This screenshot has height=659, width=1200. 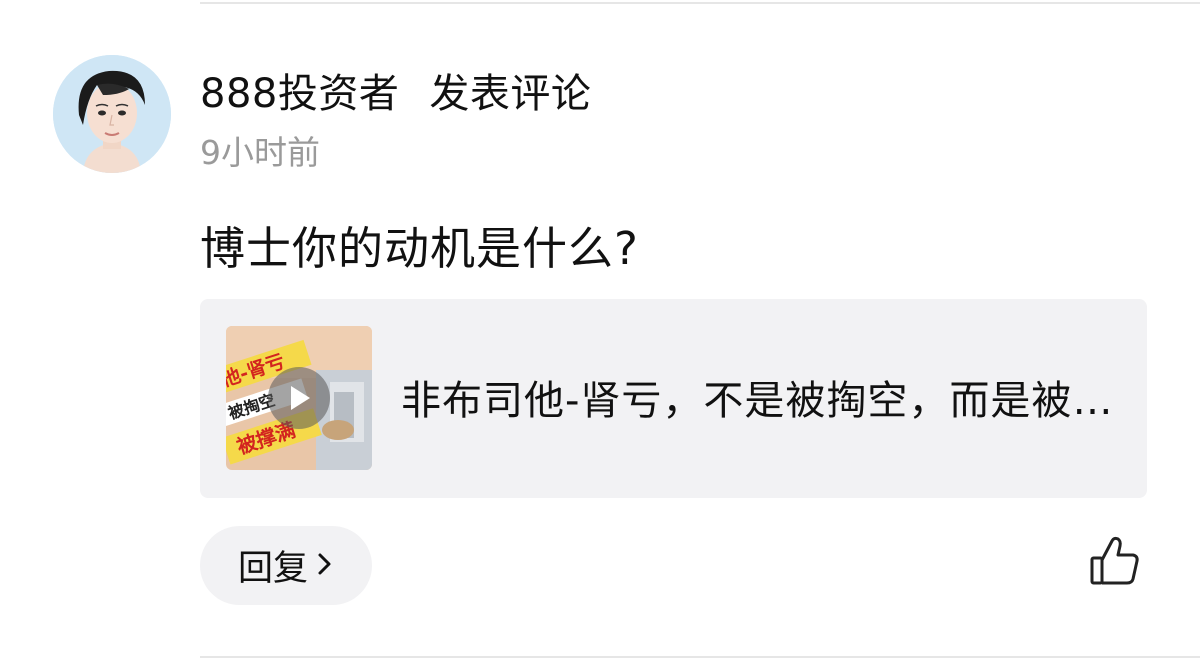 What do you see at coordinates (700, 657) in the screenshot?
I see `bottom-divider` at bounding box center [700, 657].